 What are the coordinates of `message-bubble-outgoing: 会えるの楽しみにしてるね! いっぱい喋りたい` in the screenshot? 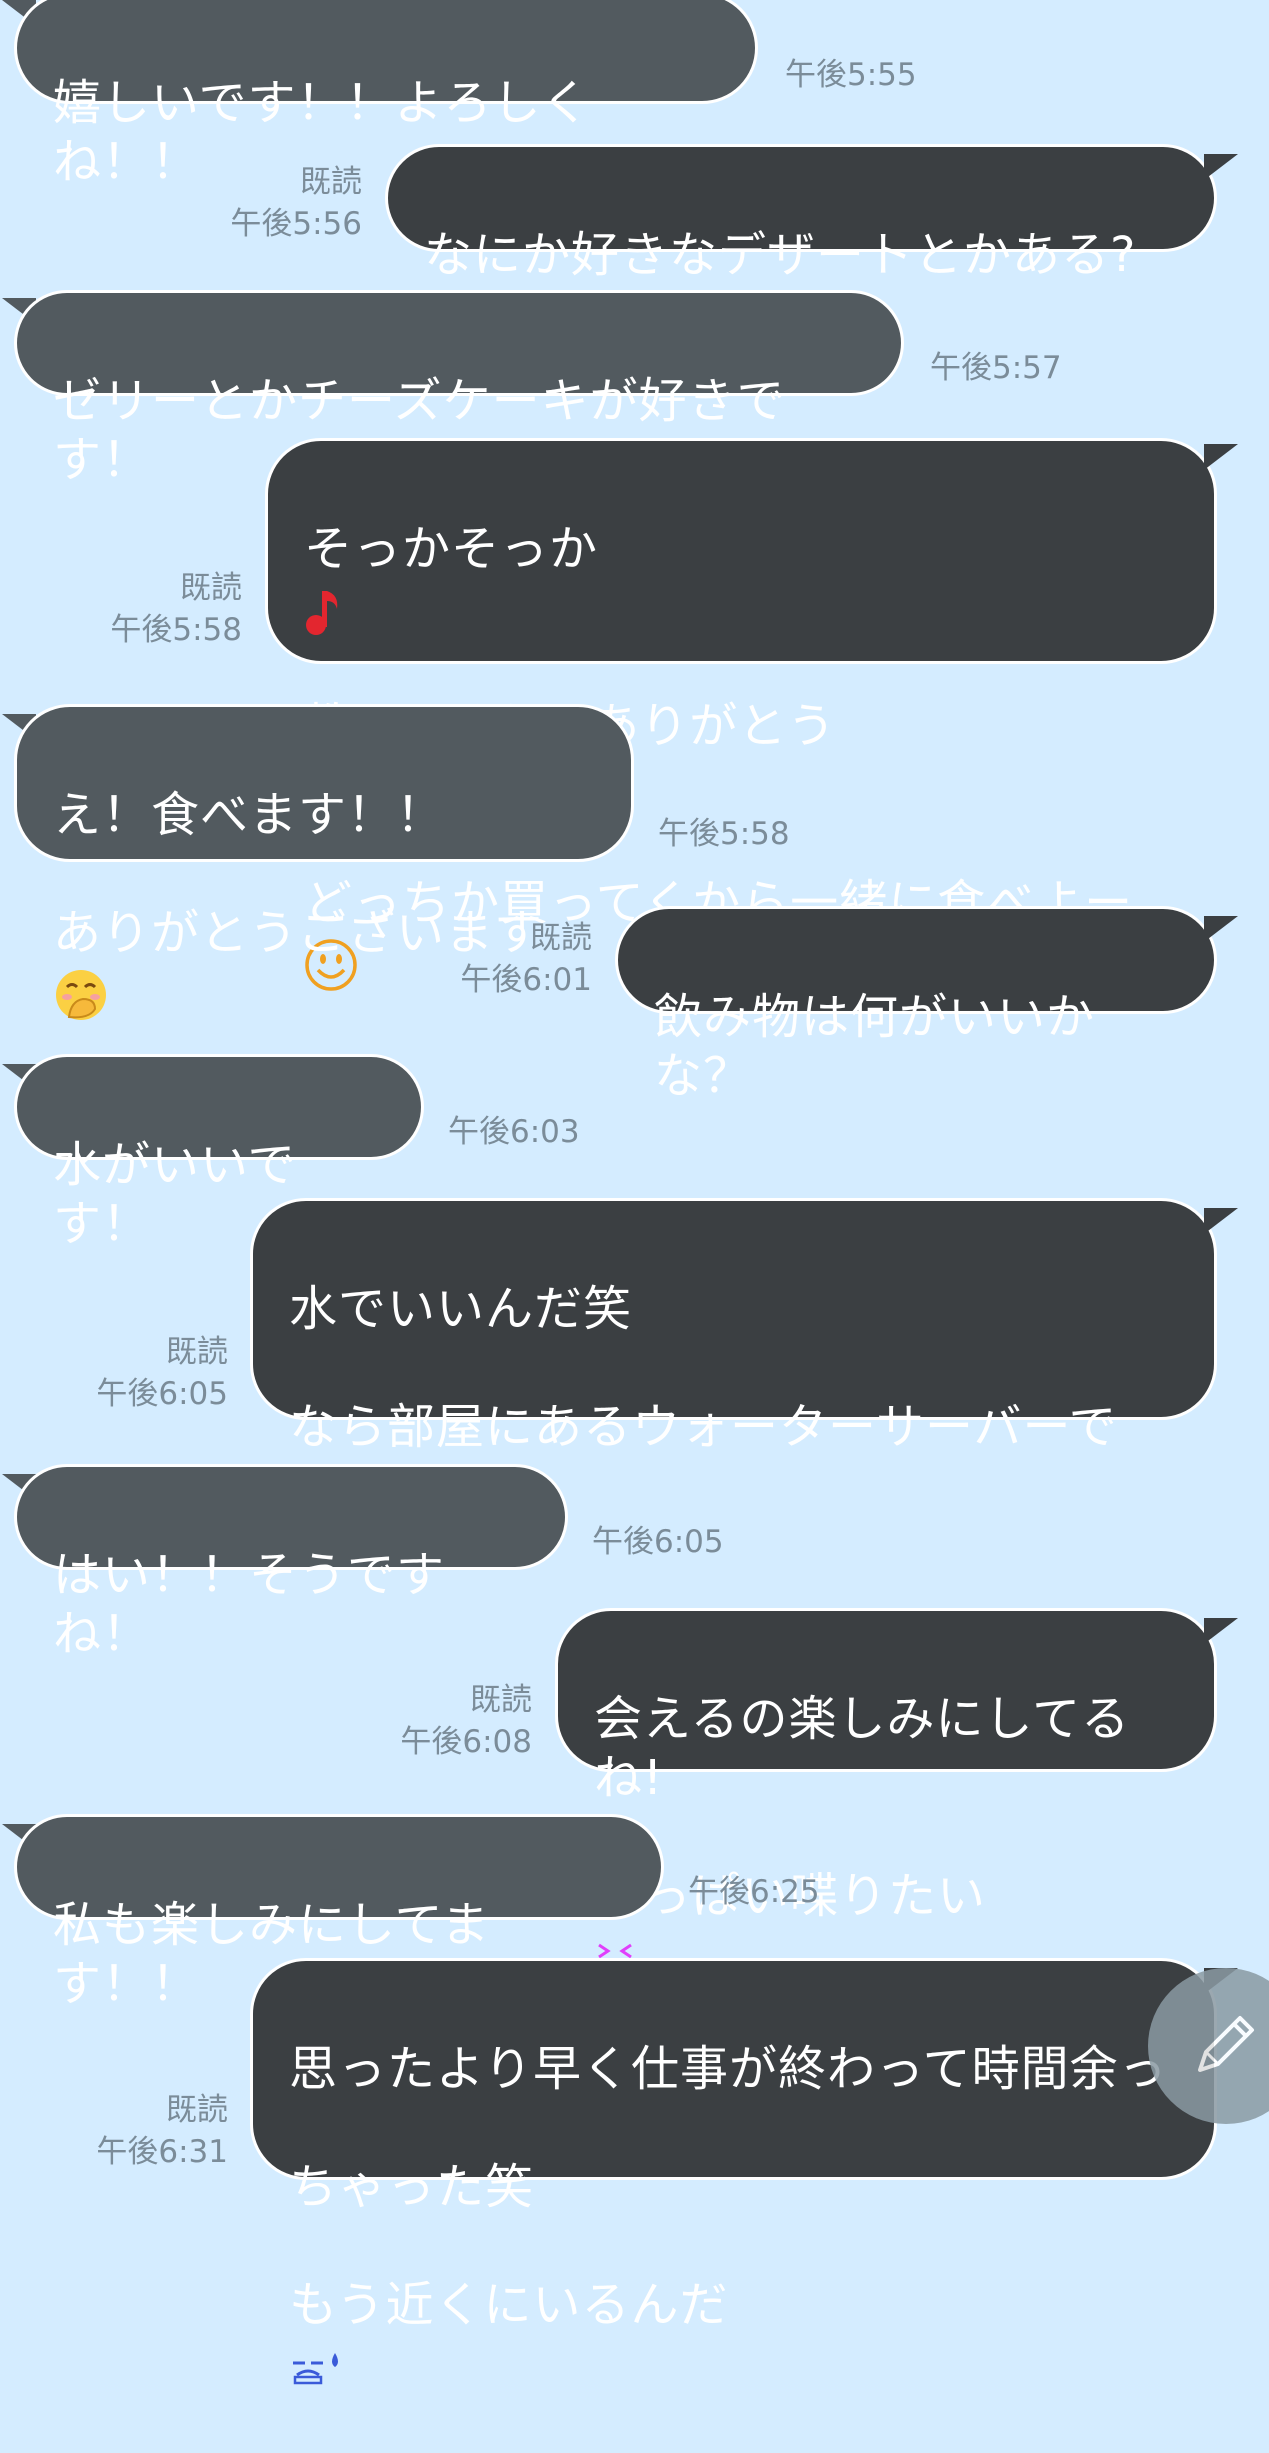 It's located at (886, 1789).